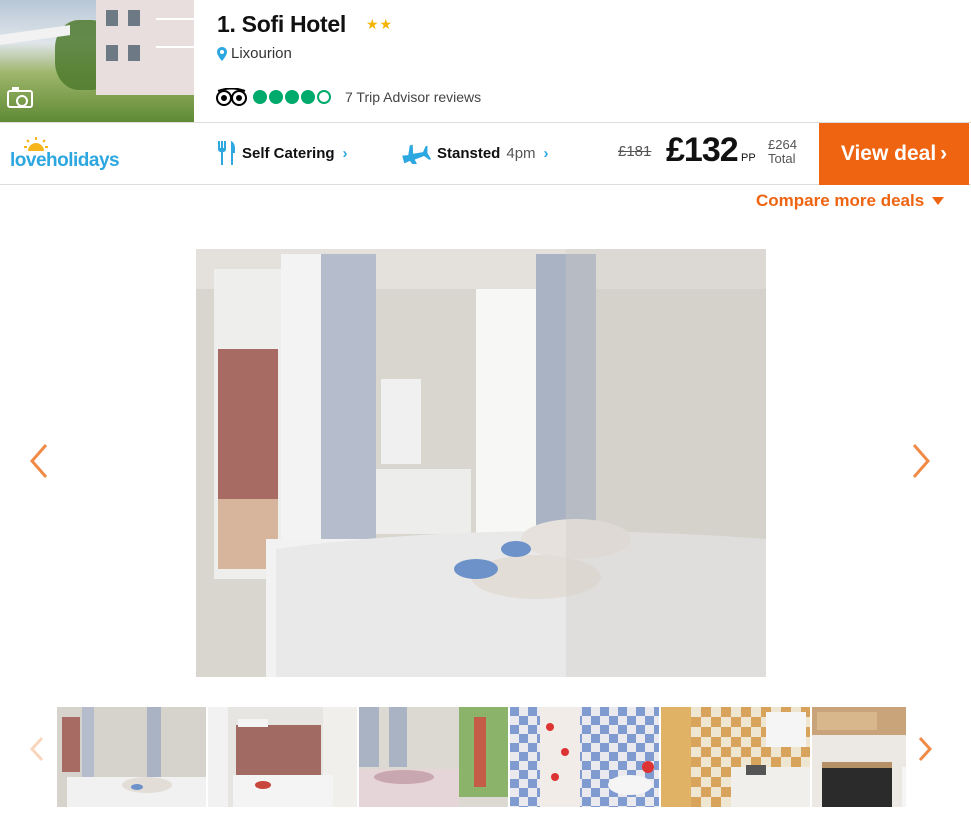 This screenshot has width=971, height=813. I want to click on hotel-thumbnail, so click(97, 61).